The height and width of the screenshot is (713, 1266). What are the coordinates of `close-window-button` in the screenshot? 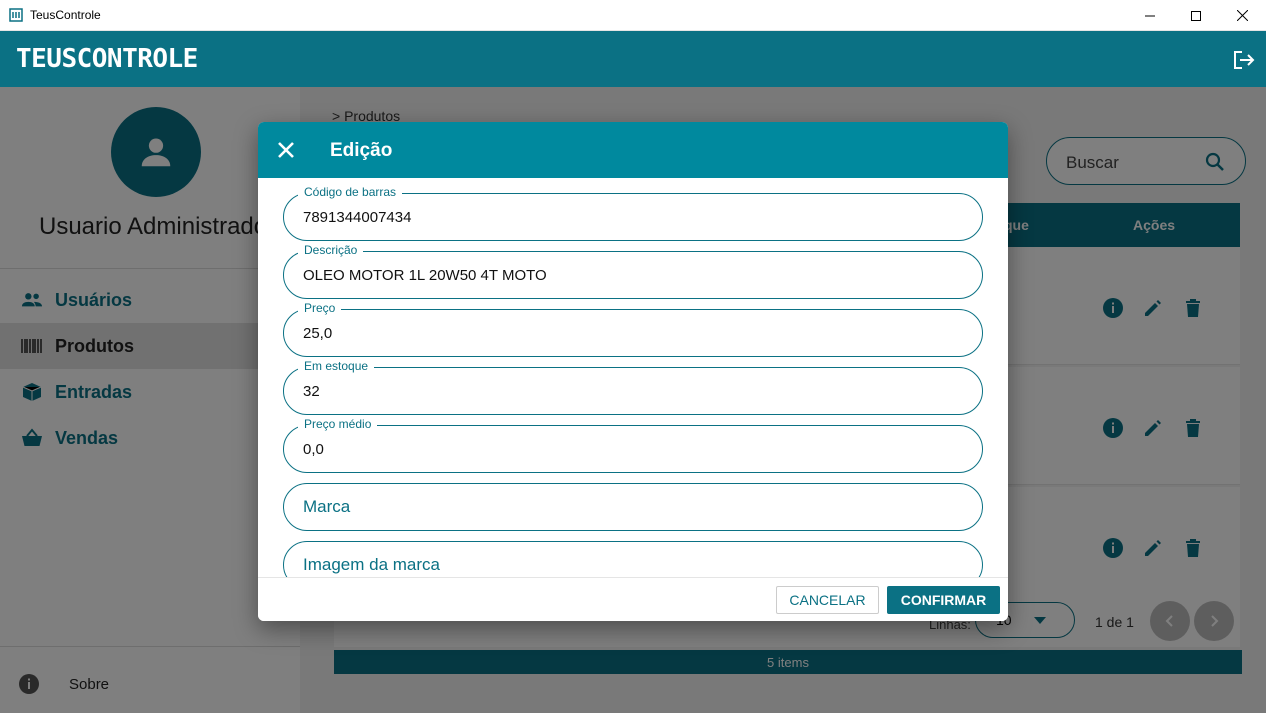 It's located at (1242, 15).